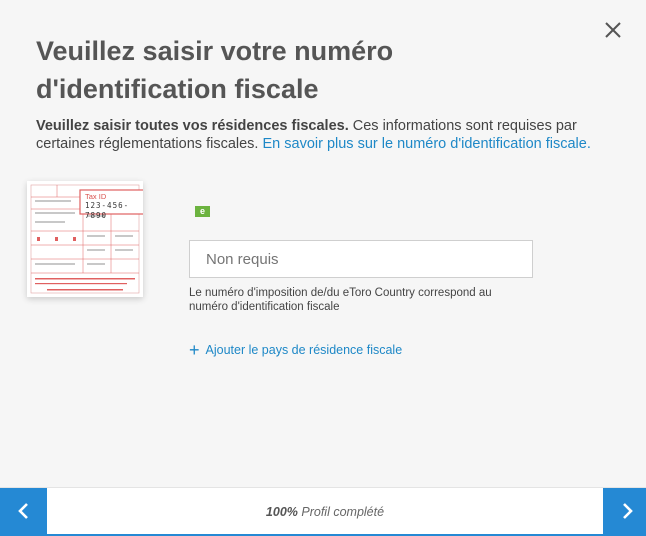  I want to click on close-icon, so click(613, 30).